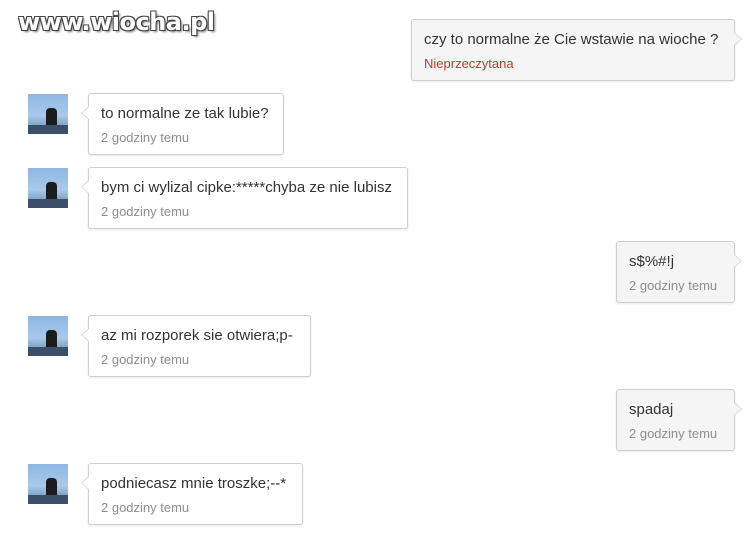 This screenshot has width=750, height=535. I want to click on message-text: spadaj, so click(651, 409).